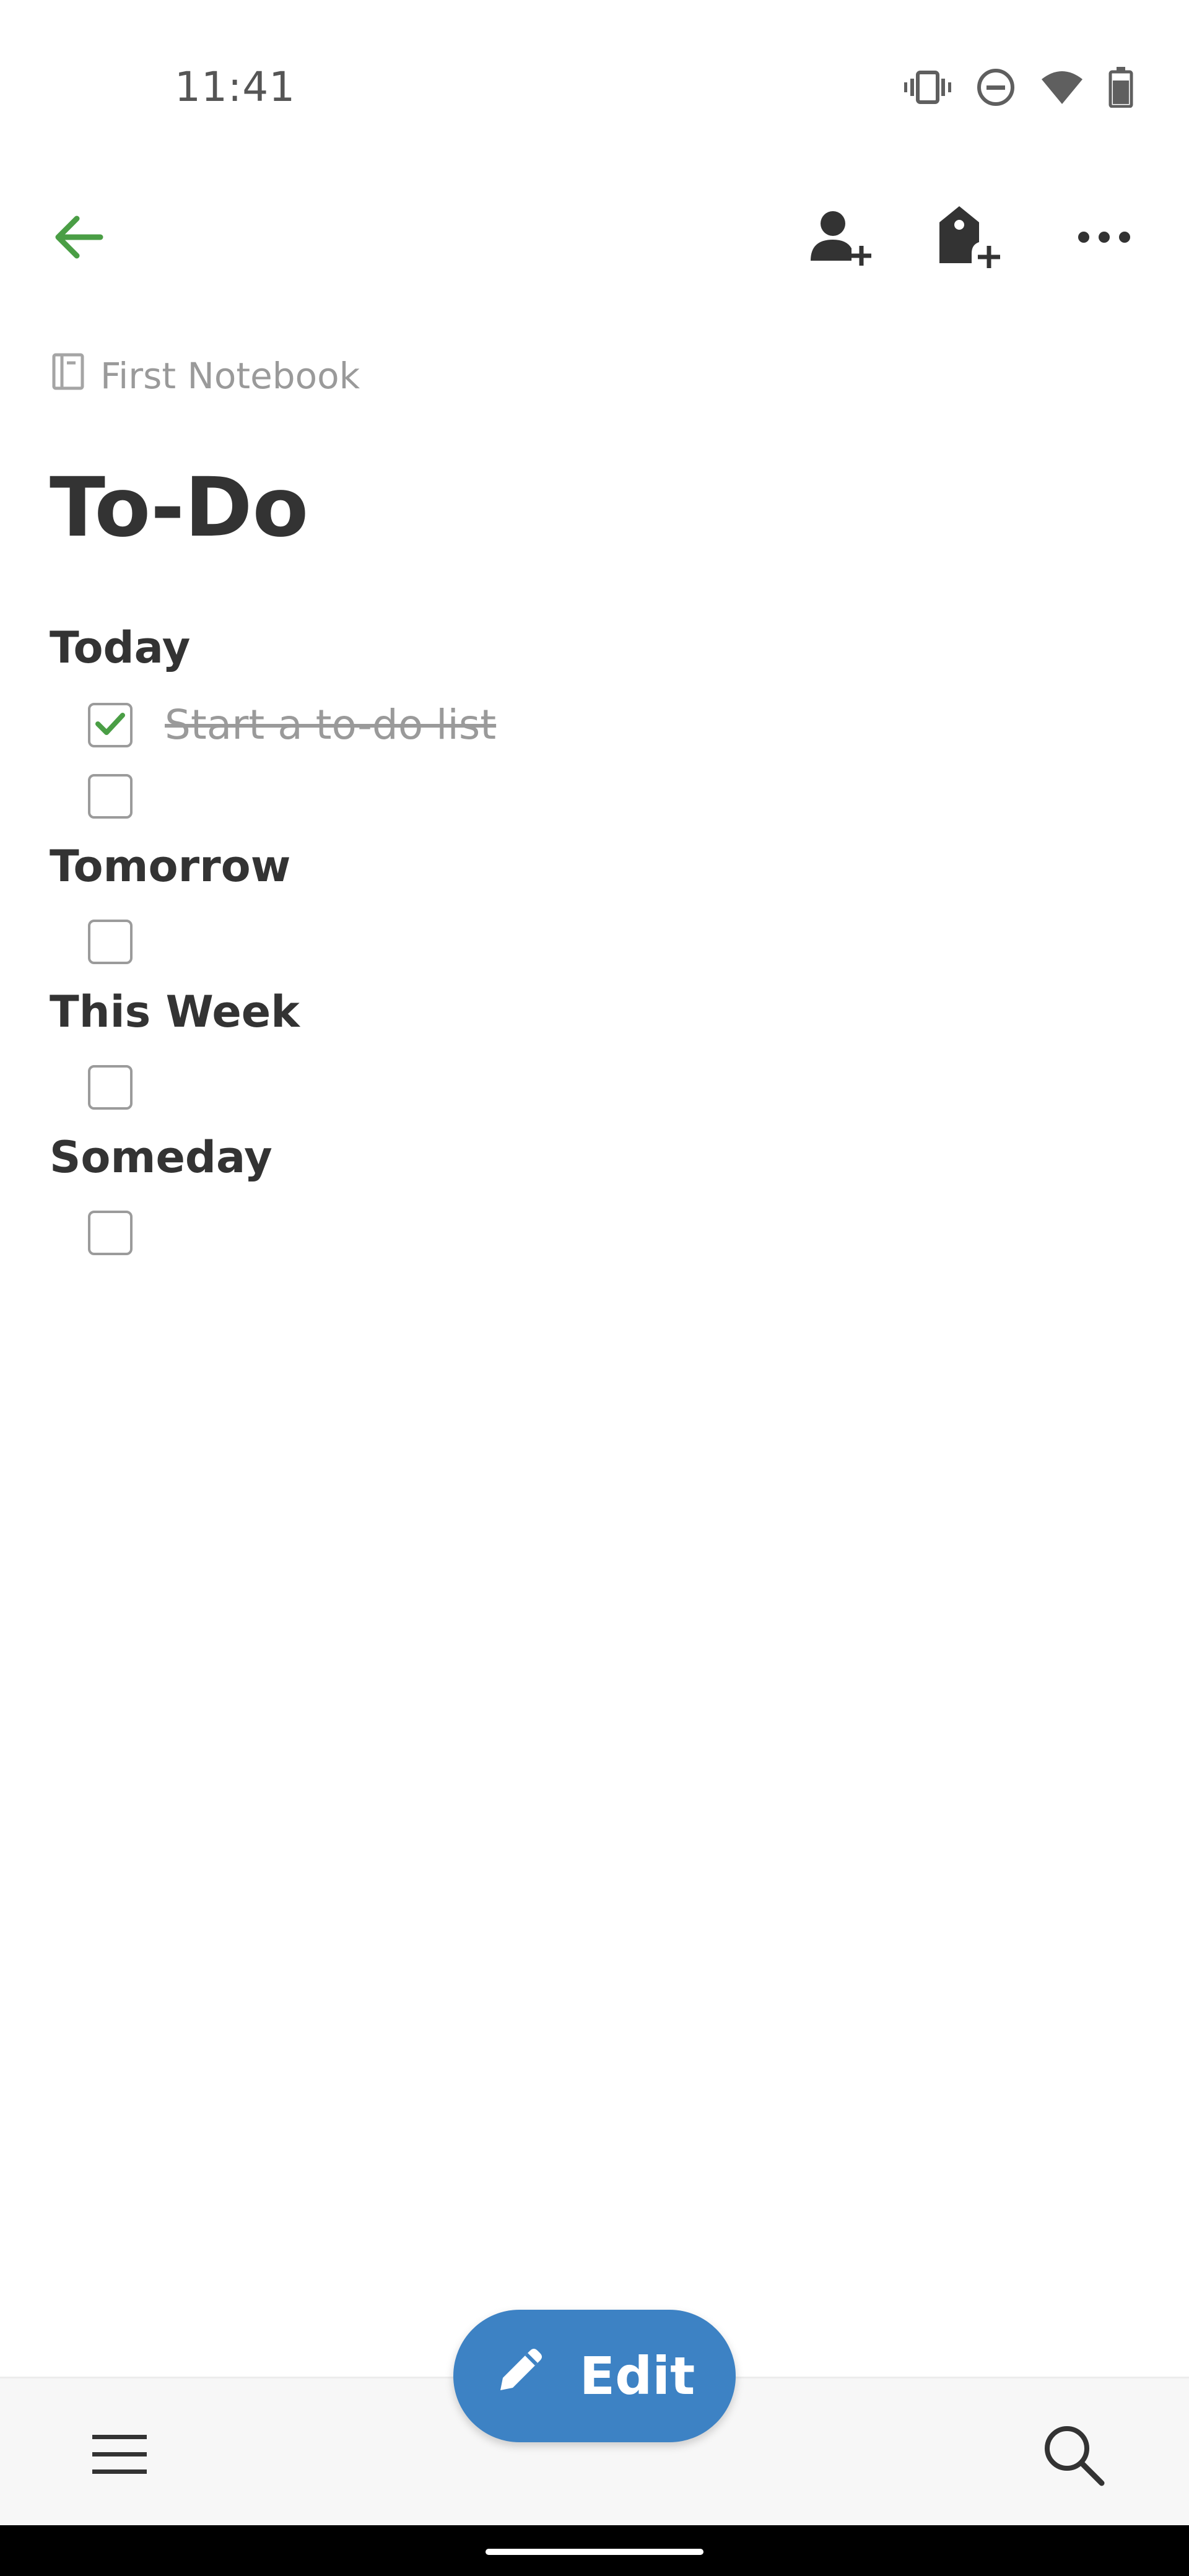 Image resolution: width=1189 pixels, height=2576 pixels. I want to click on more-horizontal-icon, so click(1104, 238).